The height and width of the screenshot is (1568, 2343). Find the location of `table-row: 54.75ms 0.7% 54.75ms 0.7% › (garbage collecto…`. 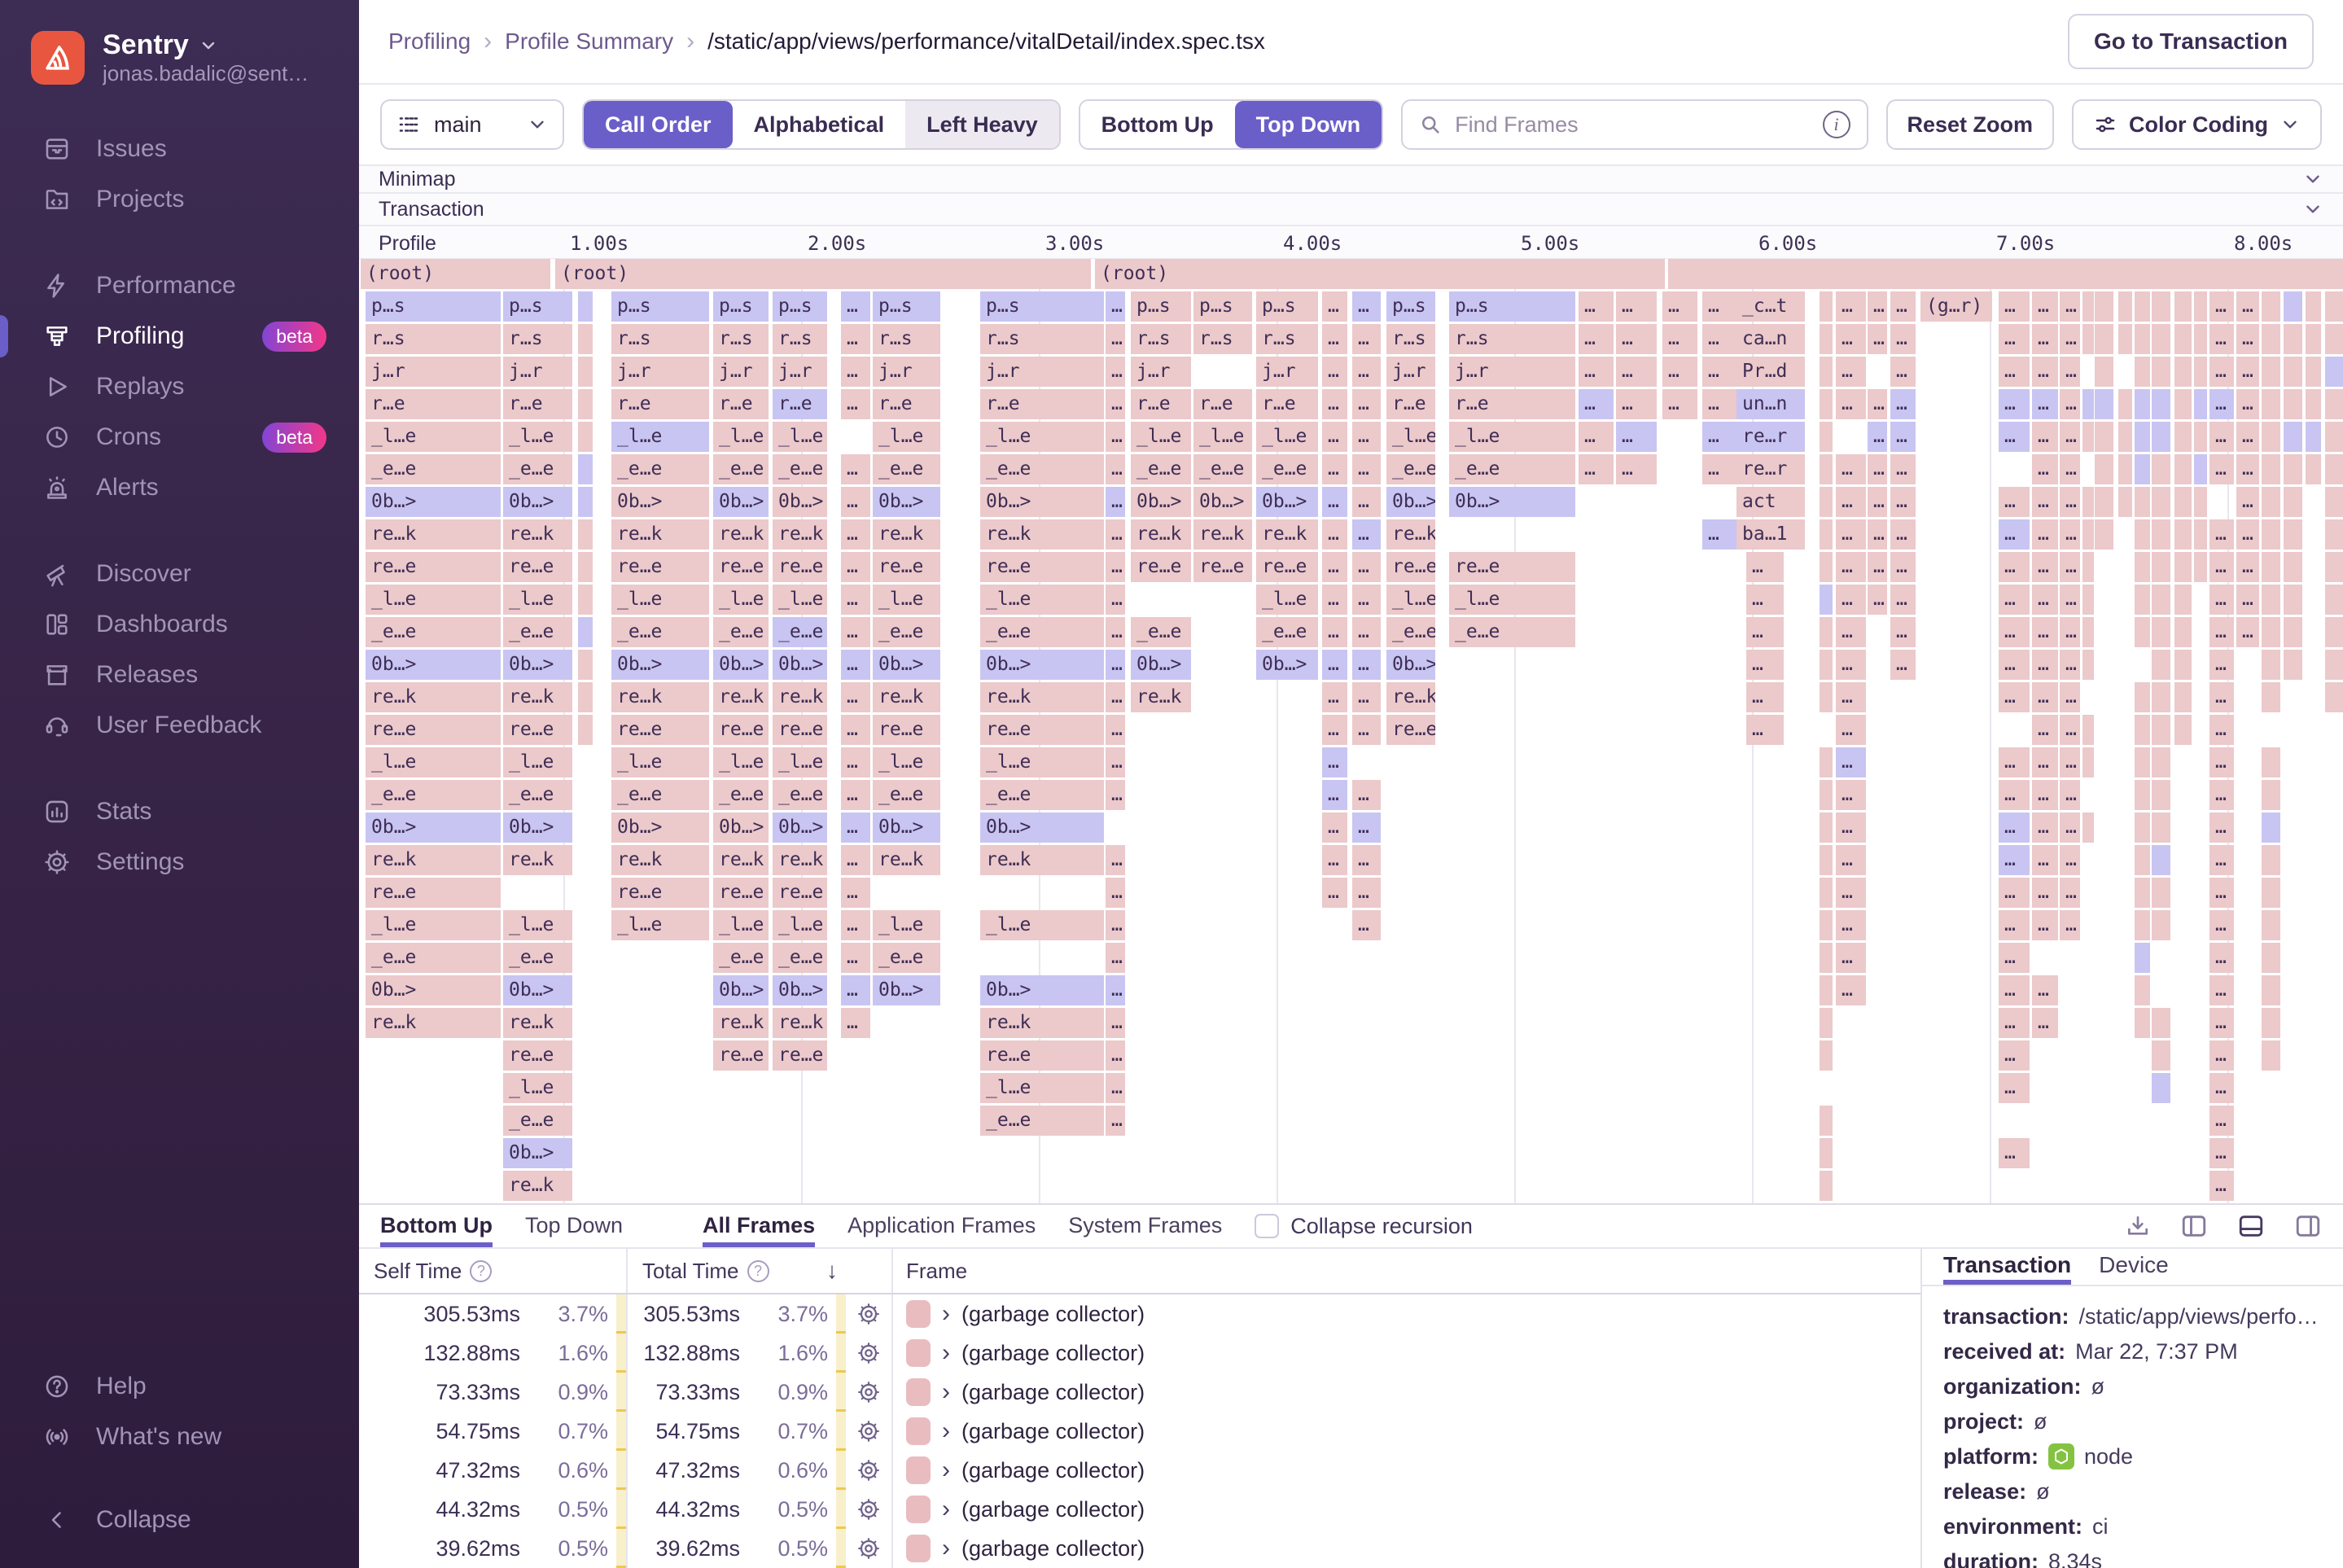

table-row: 54.75ms 0.7% 54.75ms 0.7% › (garbage collecto… is located at coordinates (1140, 1432).